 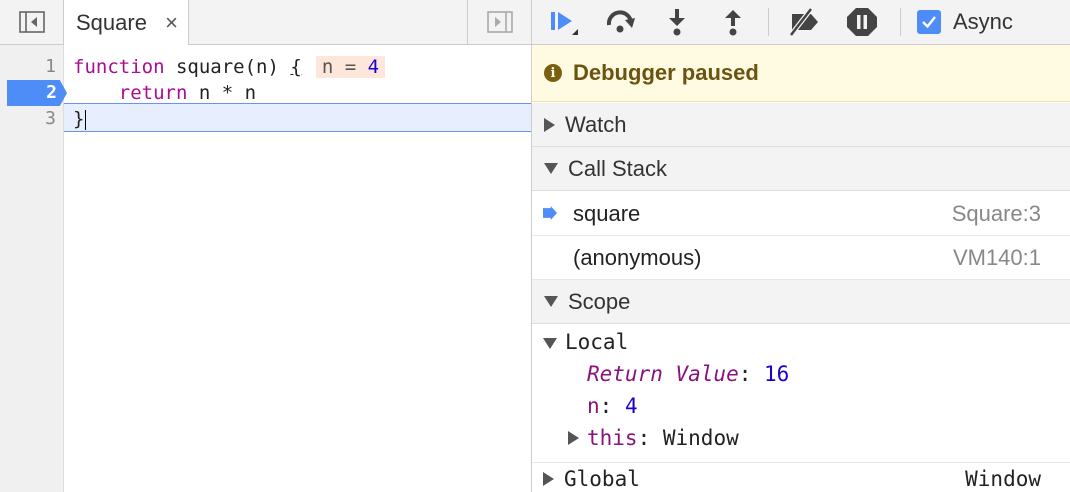 I want to click on debugger-toolbar: Async, so click(x=801, y=22).